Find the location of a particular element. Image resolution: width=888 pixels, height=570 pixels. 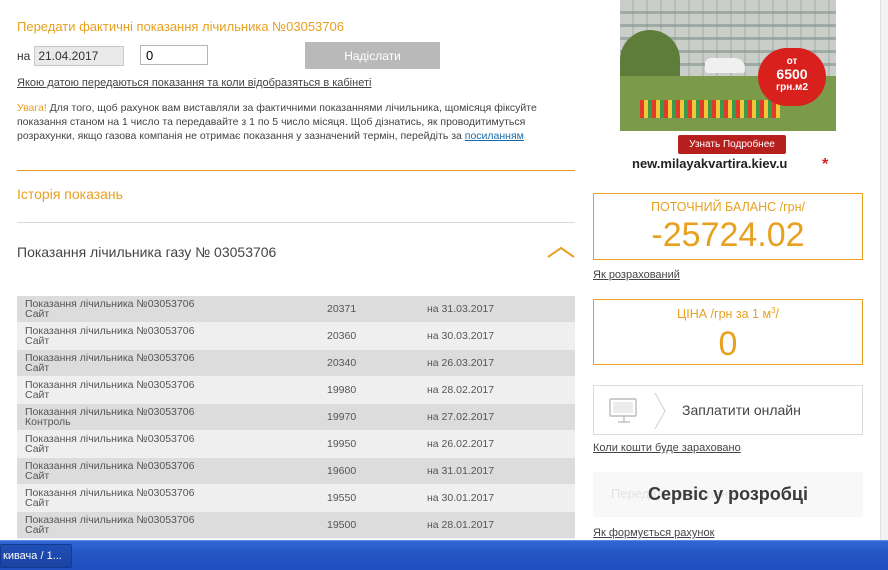

bill-formation-link: Як формується рахунок is located at coordinates (653, 533).